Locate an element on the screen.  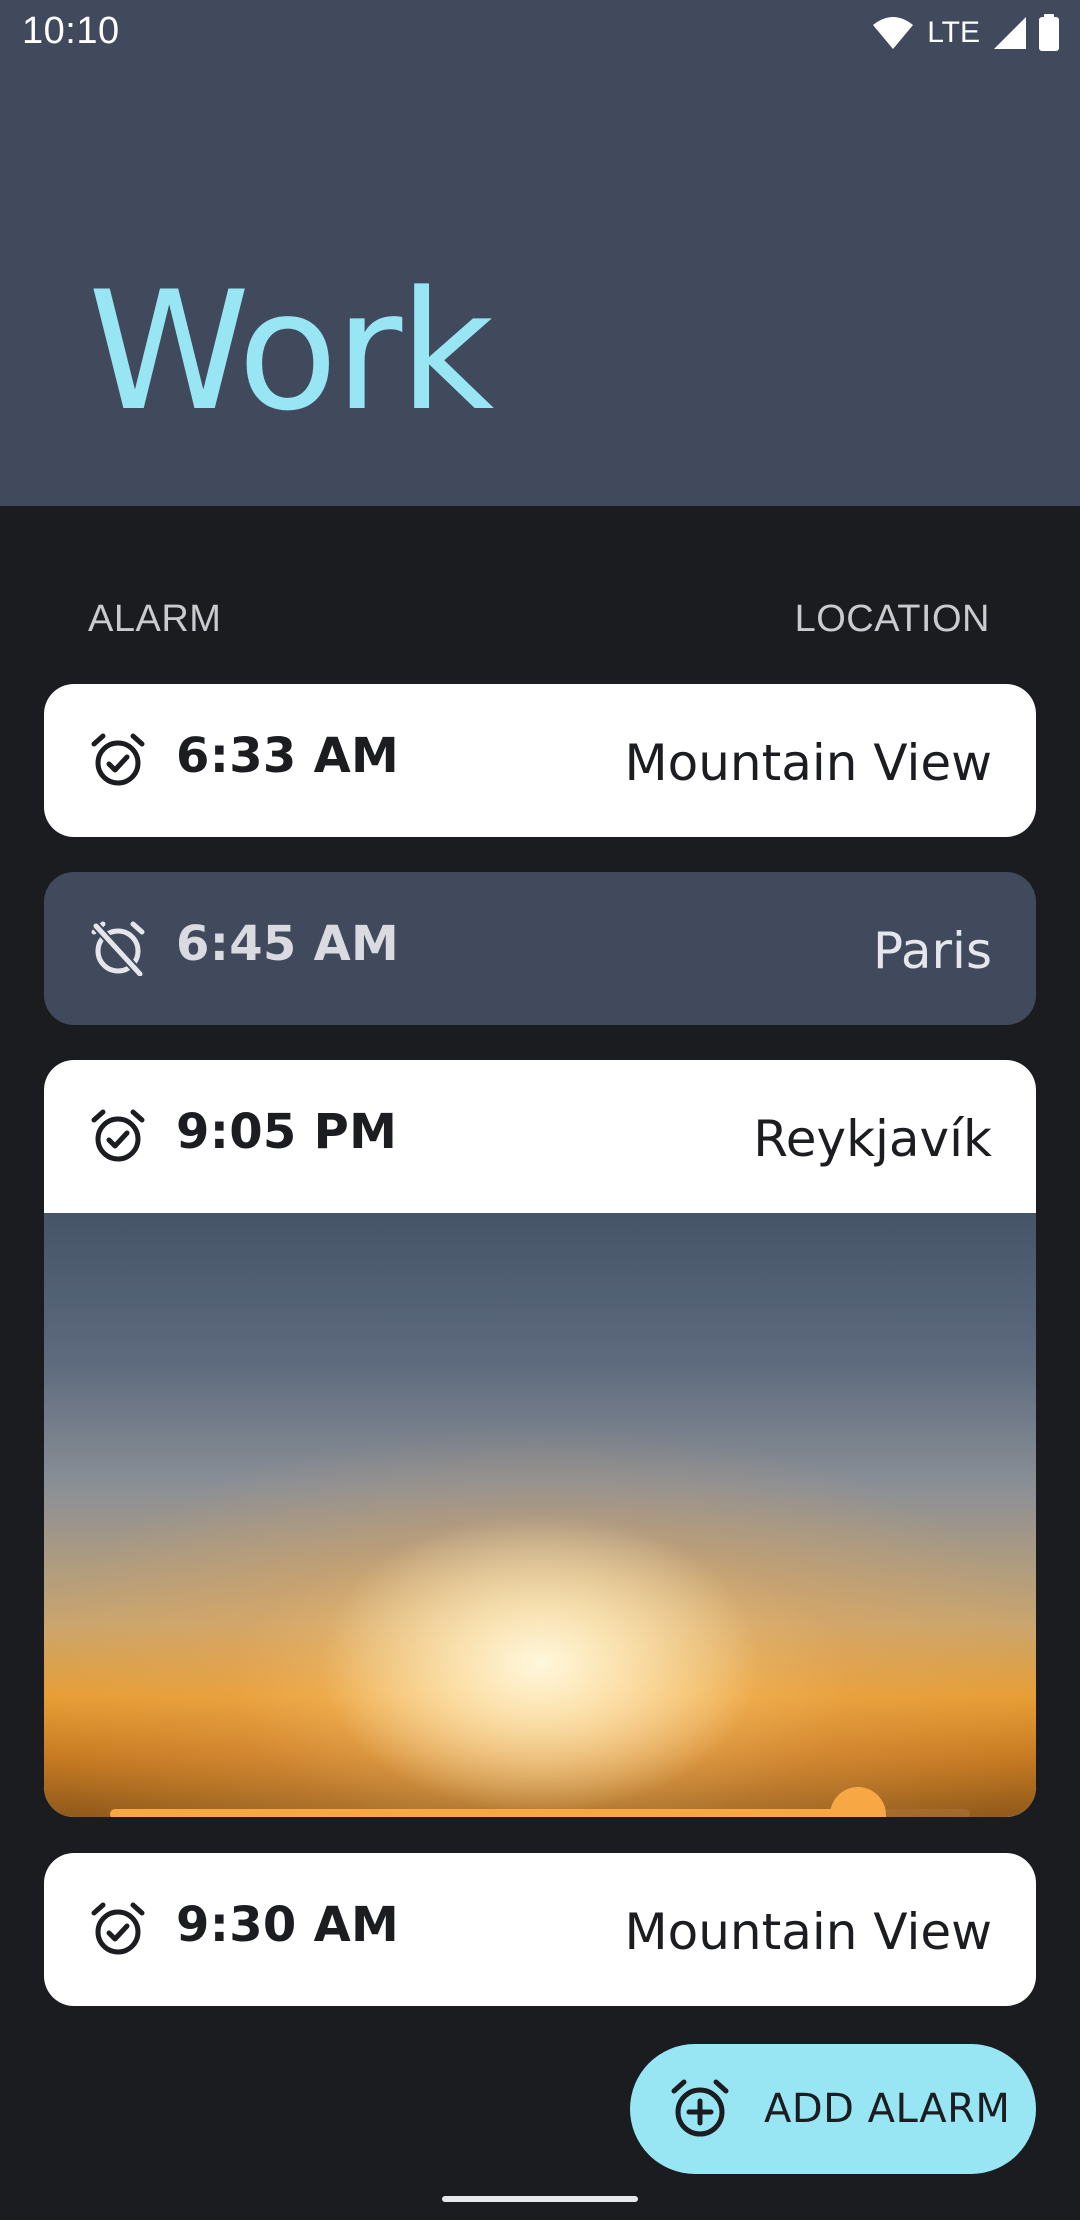
alarm-location: Reykjavík is located at coordinates (872, 1139).